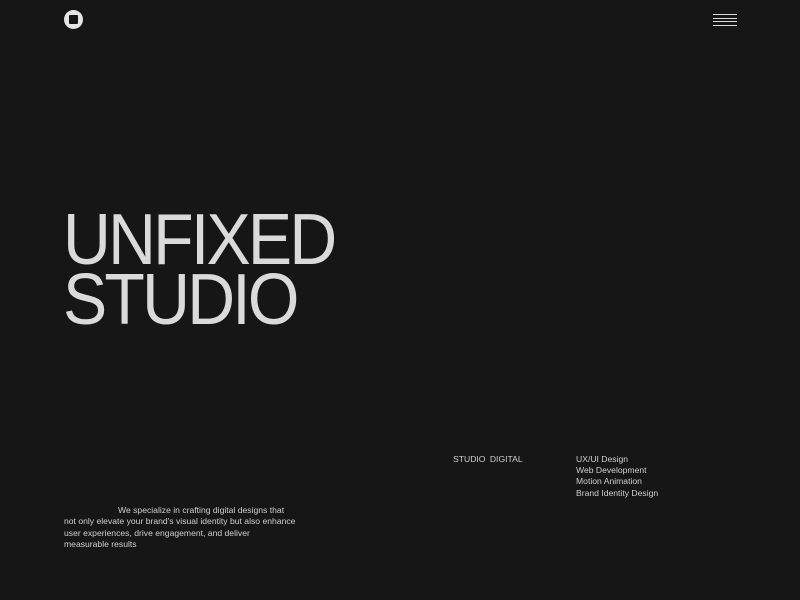 The height and width of the screenshot is (600, 800). Describe the element at coordinates (602, 459) in the screenshot. I see `service-item-ux-ui: UX/UI Design` at that location.